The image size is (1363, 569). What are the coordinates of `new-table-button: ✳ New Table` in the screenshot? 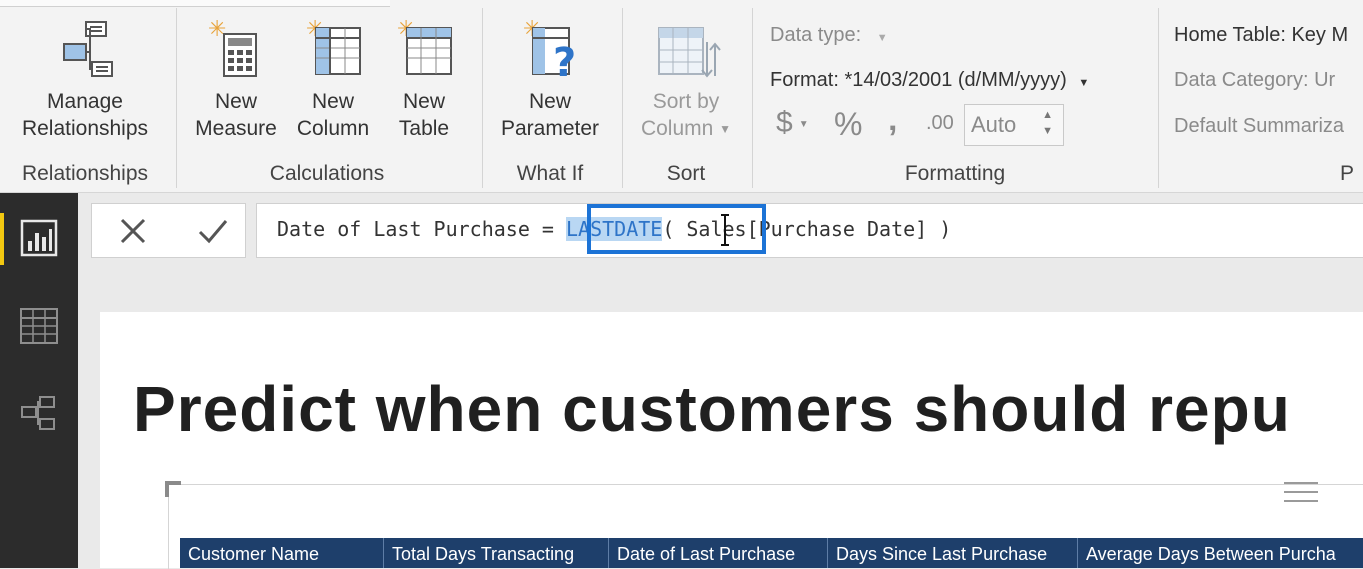 It's located at (424, 78).